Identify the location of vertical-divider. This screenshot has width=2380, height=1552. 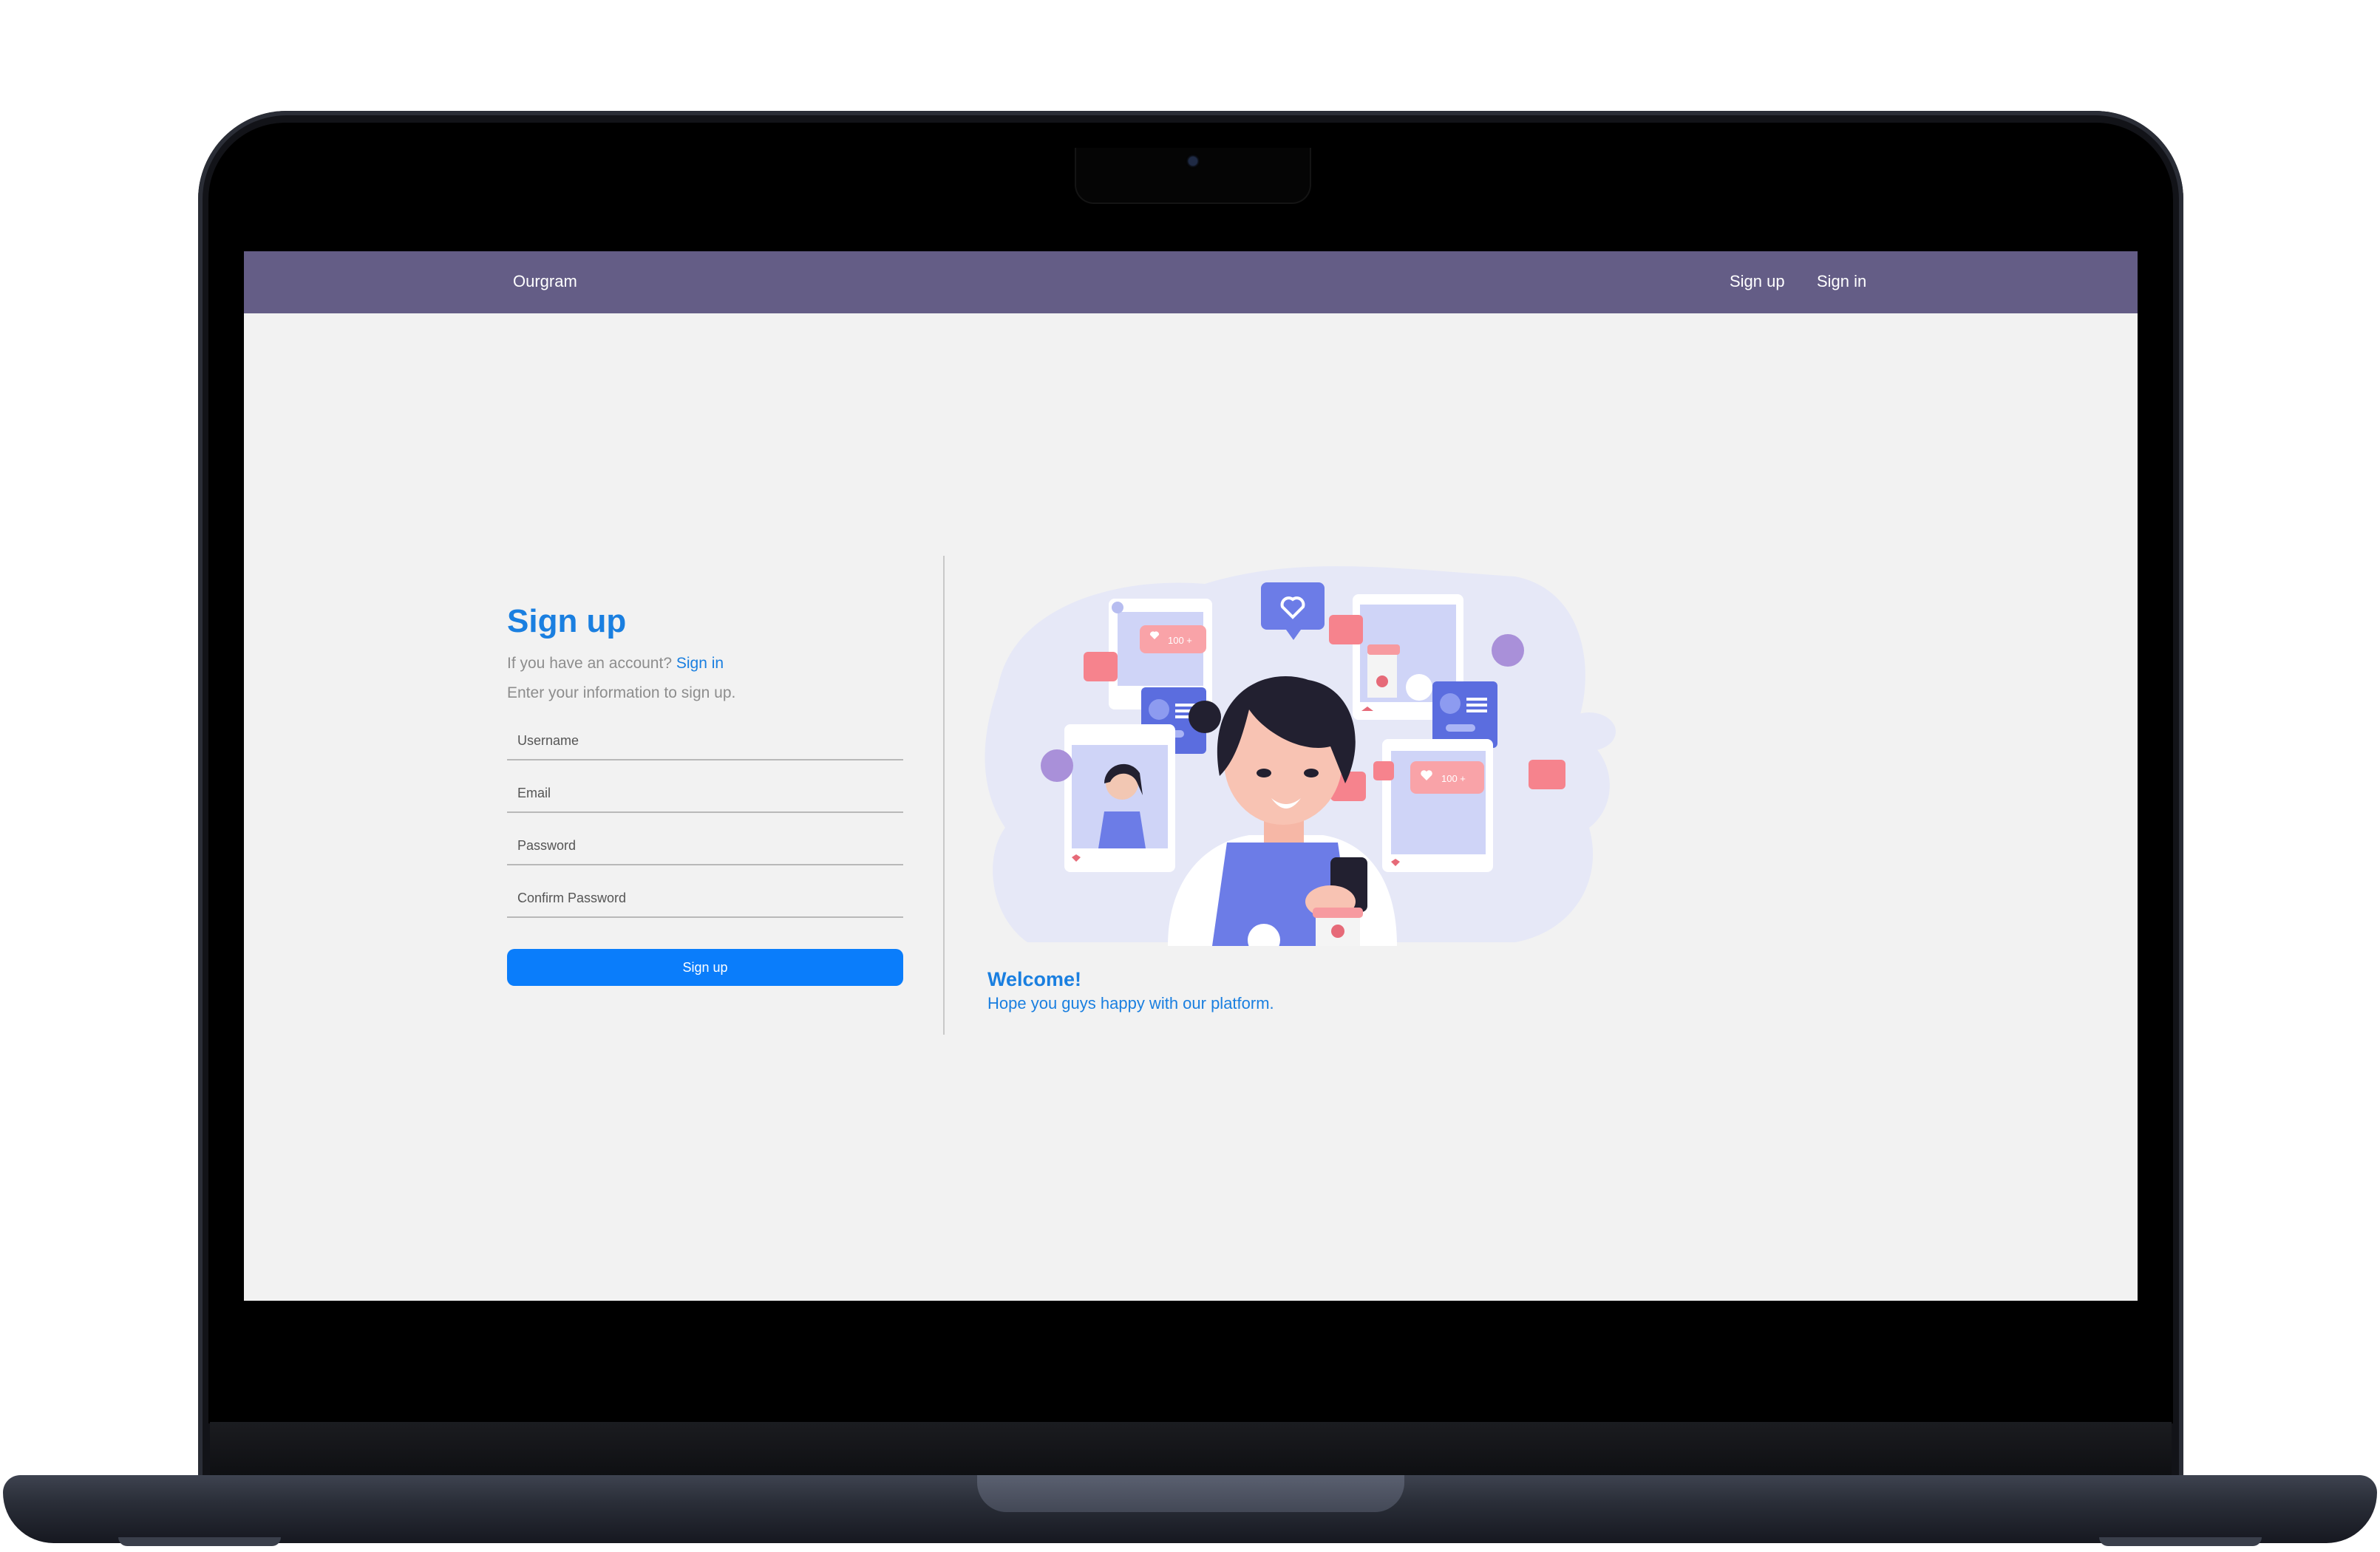
(944, 796).